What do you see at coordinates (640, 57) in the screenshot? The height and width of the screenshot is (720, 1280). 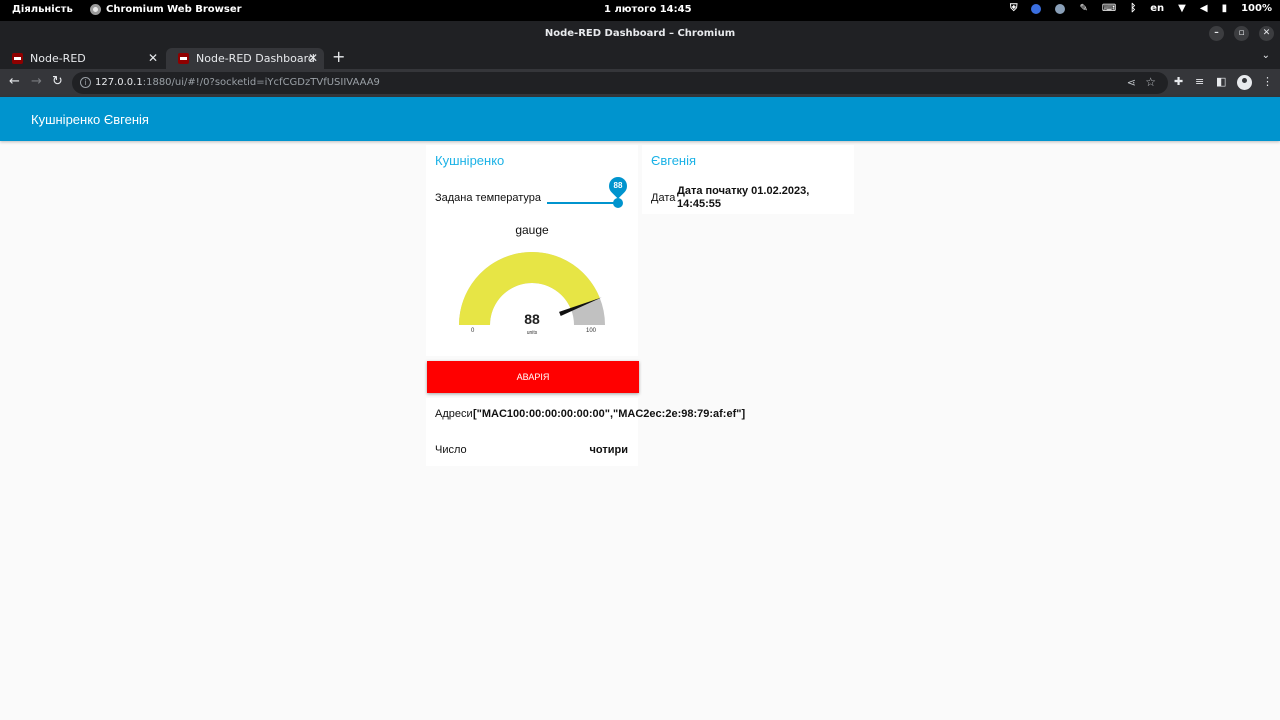 I see `tab-strip: Node-RED ✕ Node-RED Dashboard ✕` at bounding box center [640, 57].